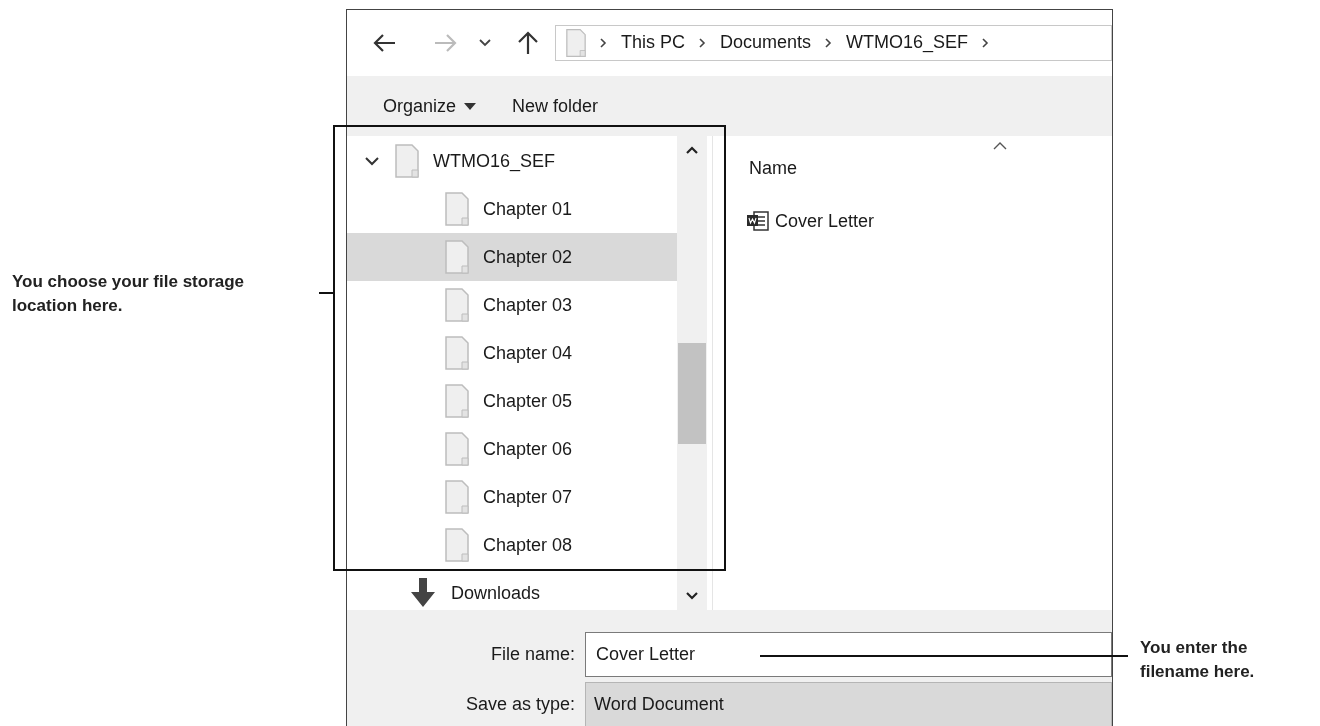  Describe the element at coordinates (929, 221) in the screenshot. I see `file-item: Cover Letter` at that location.